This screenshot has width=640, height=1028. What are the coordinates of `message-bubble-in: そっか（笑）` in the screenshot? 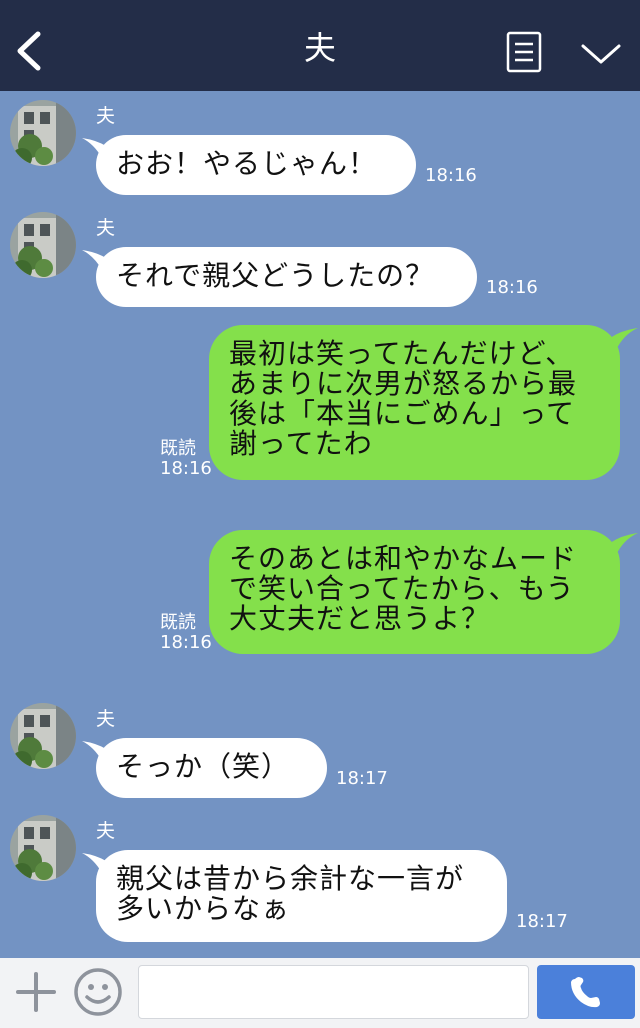 It's located at (211, 768).